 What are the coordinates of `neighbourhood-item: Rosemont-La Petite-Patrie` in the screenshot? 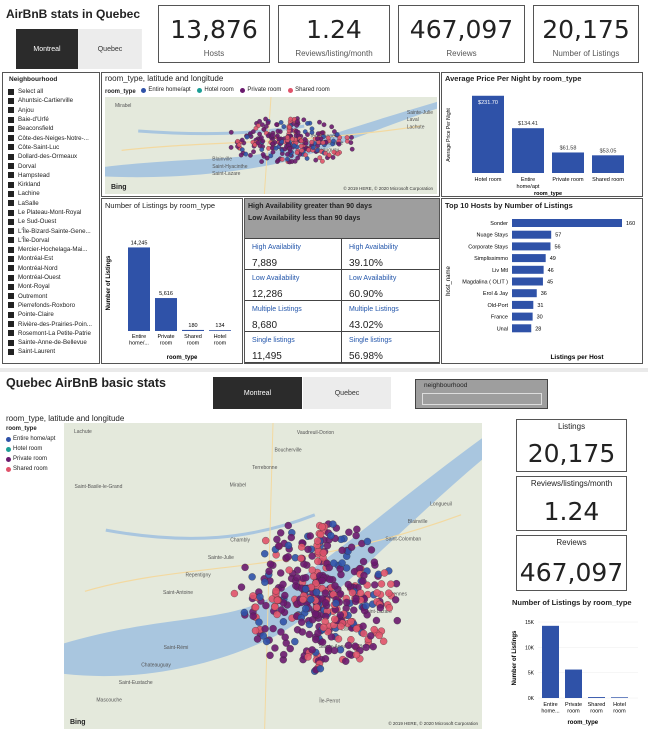 It's located at (52, 333).